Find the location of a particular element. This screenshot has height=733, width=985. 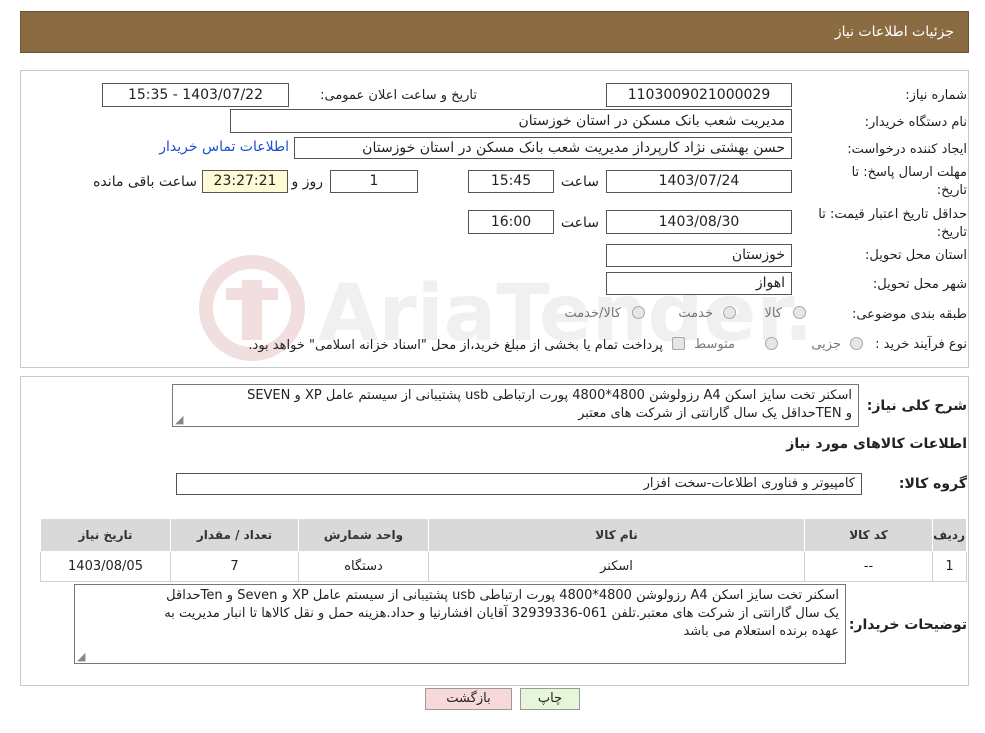

deadline-label-cont: تاریخ: is located at coordinates (951, 190).